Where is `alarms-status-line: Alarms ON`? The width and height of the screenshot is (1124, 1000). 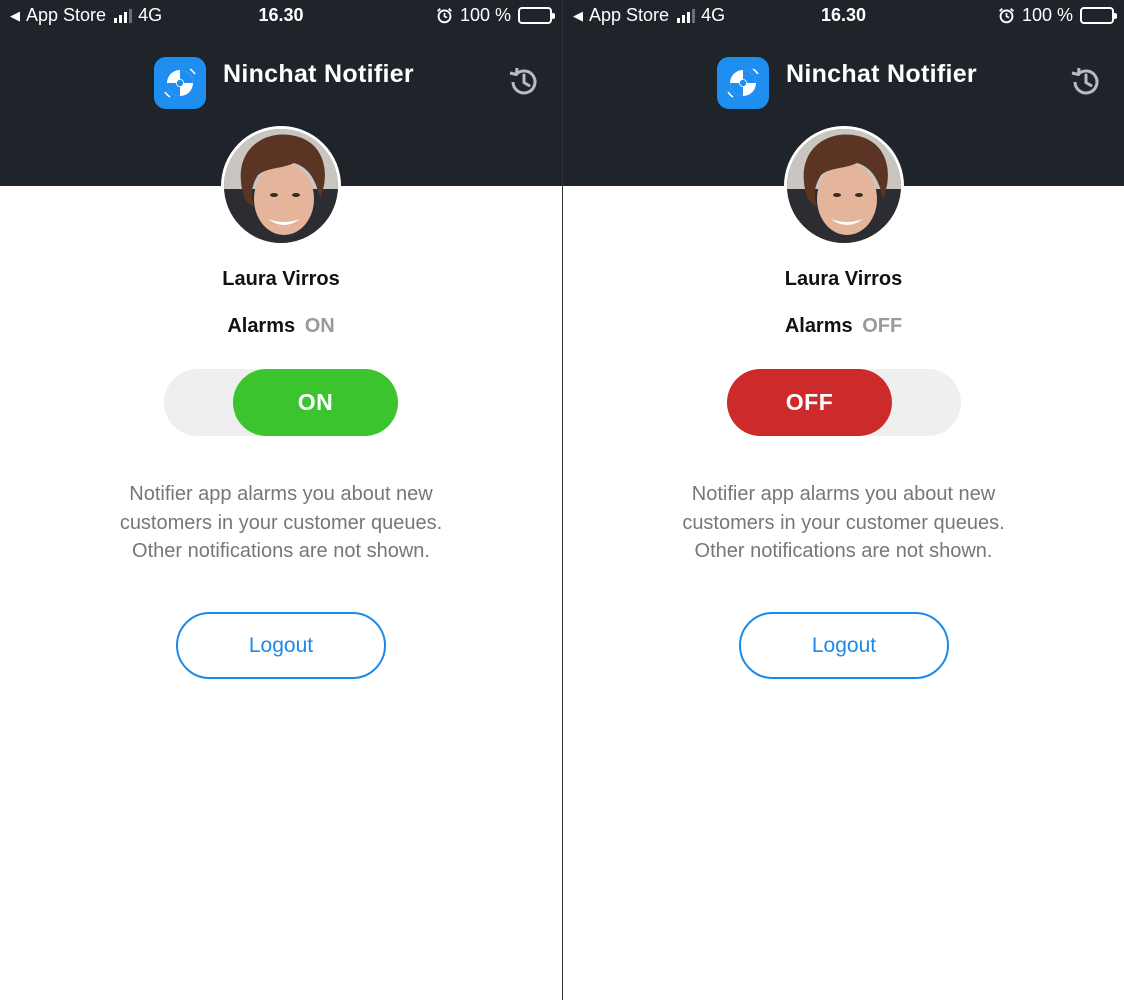 alarms-status-line: Alarms ON is located at coordinates (281, 326).